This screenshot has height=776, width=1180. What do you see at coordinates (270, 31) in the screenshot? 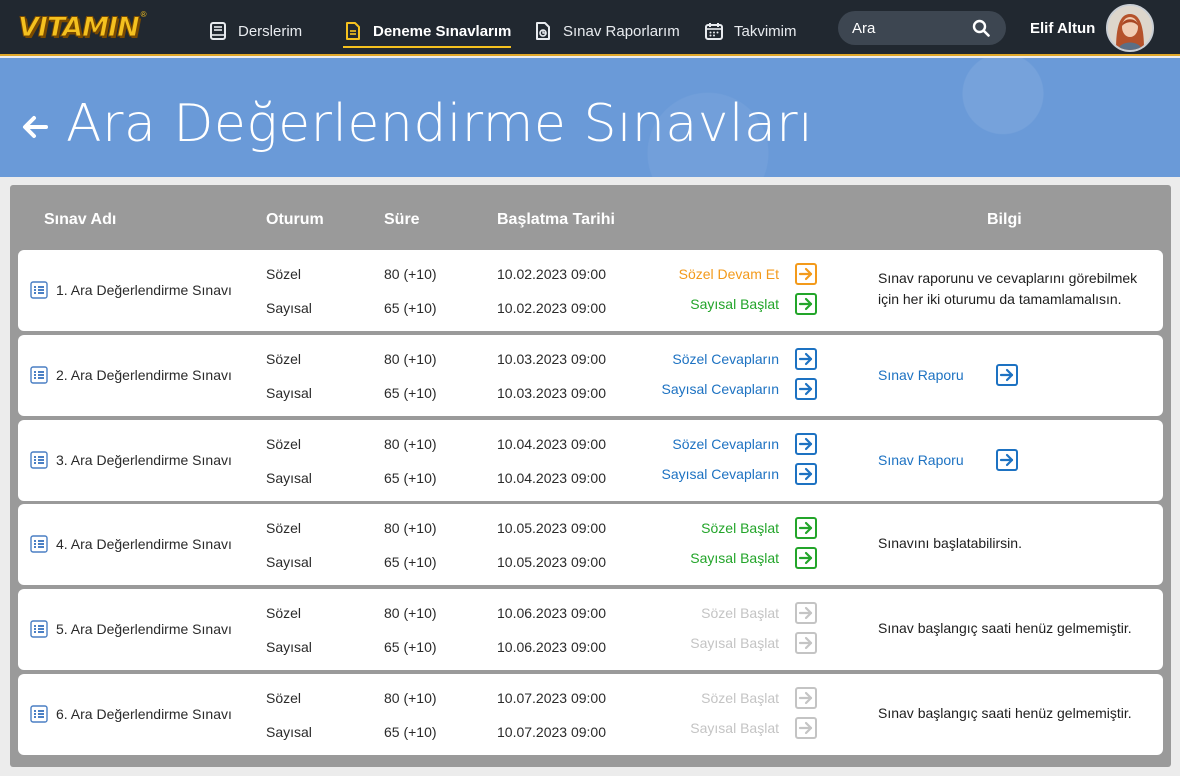
I see `nav-label: Derslerim` at bounding box center [270, 31].